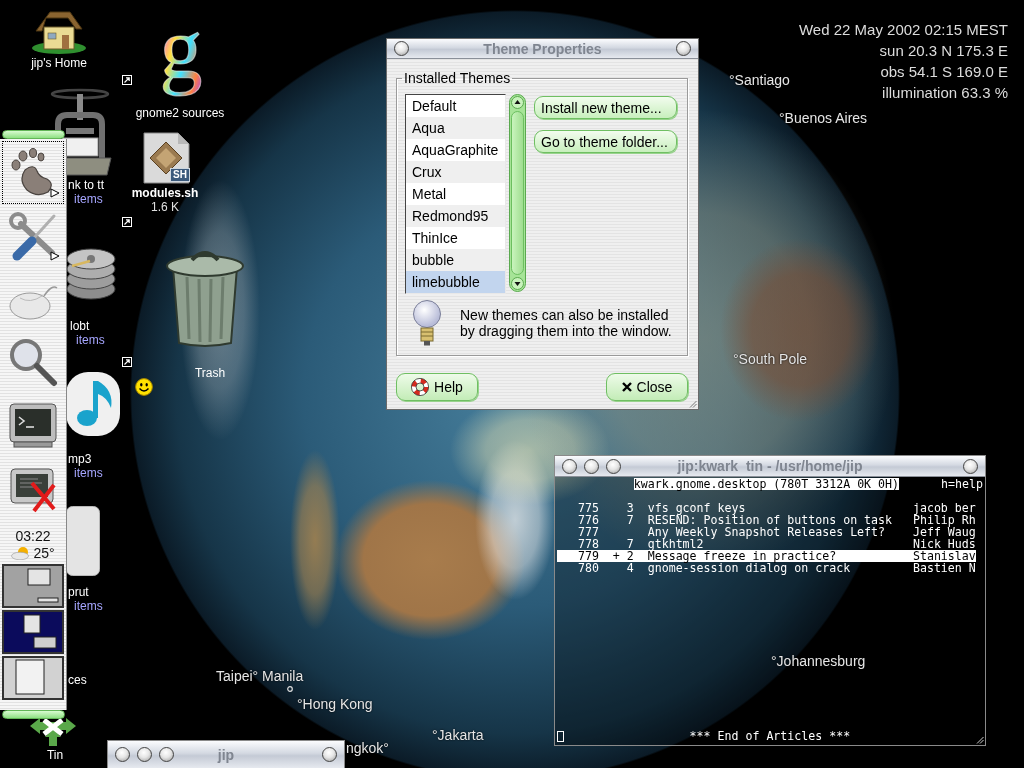 The width and height of the screenshot is (1024, 768). I want to click on theme-list-item: limebubble, so click(455, 282).